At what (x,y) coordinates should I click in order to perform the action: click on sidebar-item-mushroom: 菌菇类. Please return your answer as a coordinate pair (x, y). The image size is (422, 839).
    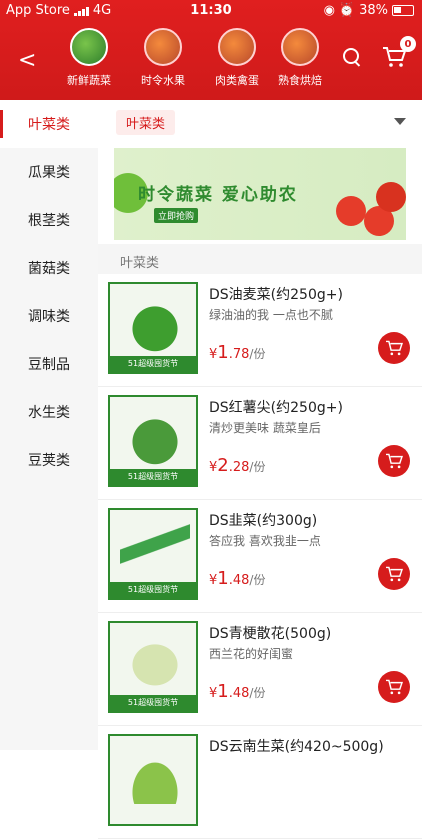
    Looking at the image, I should click on (49, 268).